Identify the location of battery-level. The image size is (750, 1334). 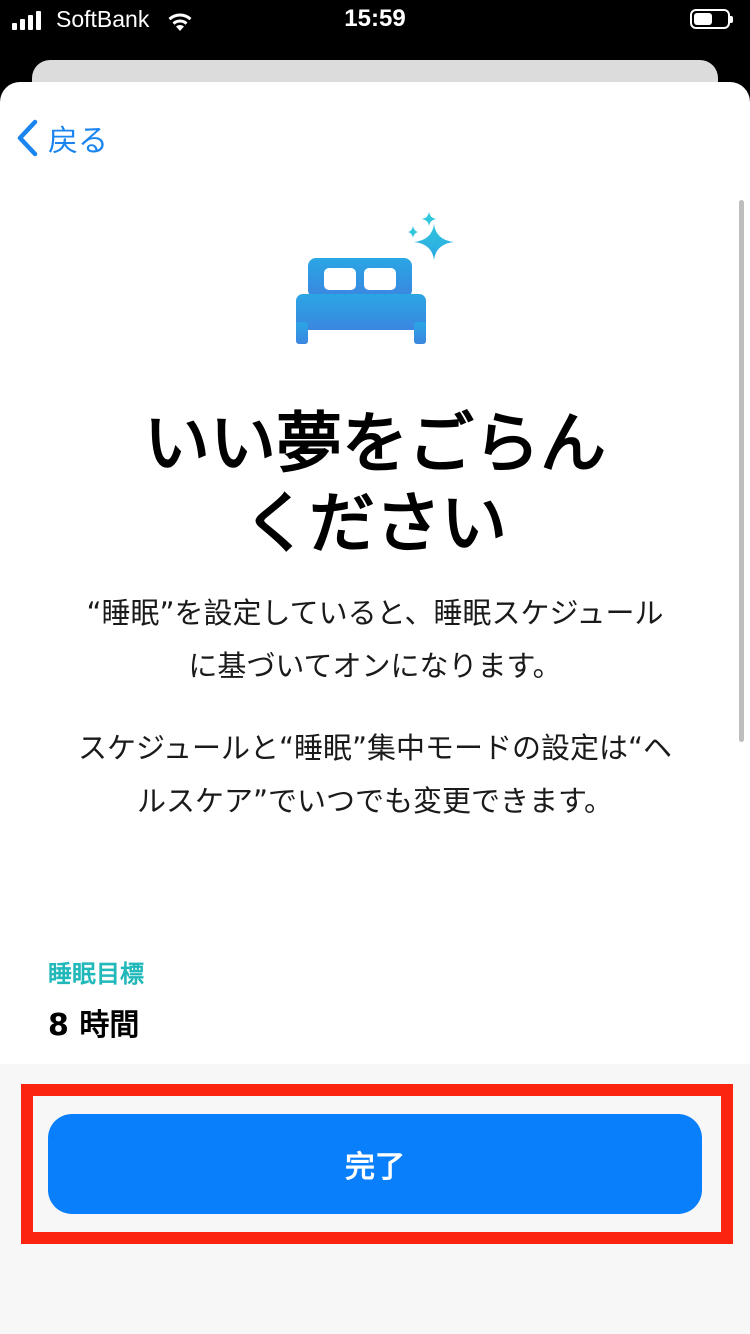
(703, 19).